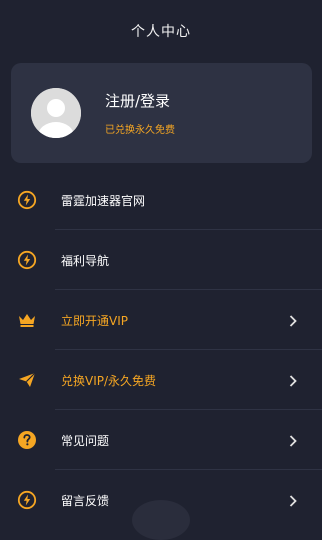  What do you see at coordinates (161, 440) in the screenshot?
I see `menu-item-faq: 常见问题` at bounding box center [161, 440].